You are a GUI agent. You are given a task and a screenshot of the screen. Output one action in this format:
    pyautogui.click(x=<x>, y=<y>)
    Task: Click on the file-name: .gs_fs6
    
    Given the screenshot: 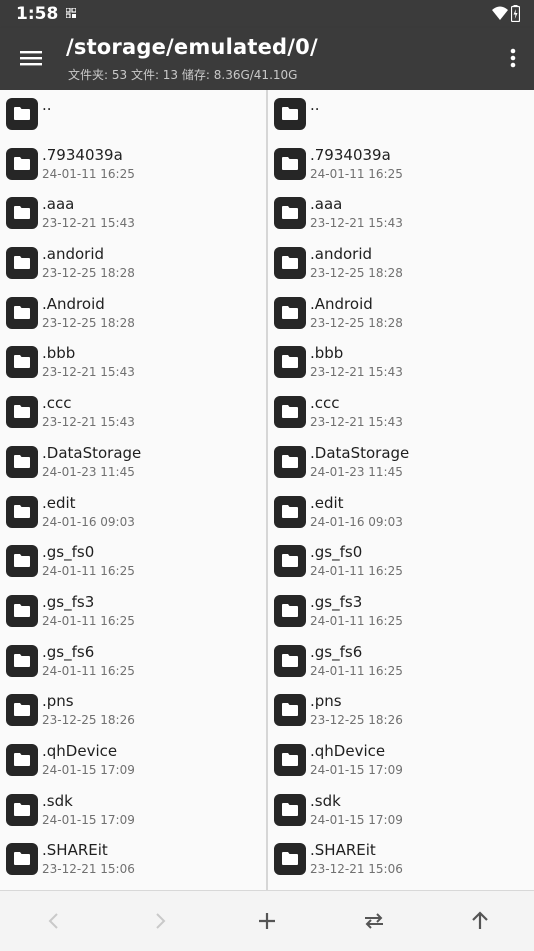 What is the action you would take?
    pyautogui.click(x=68, y=651)
    